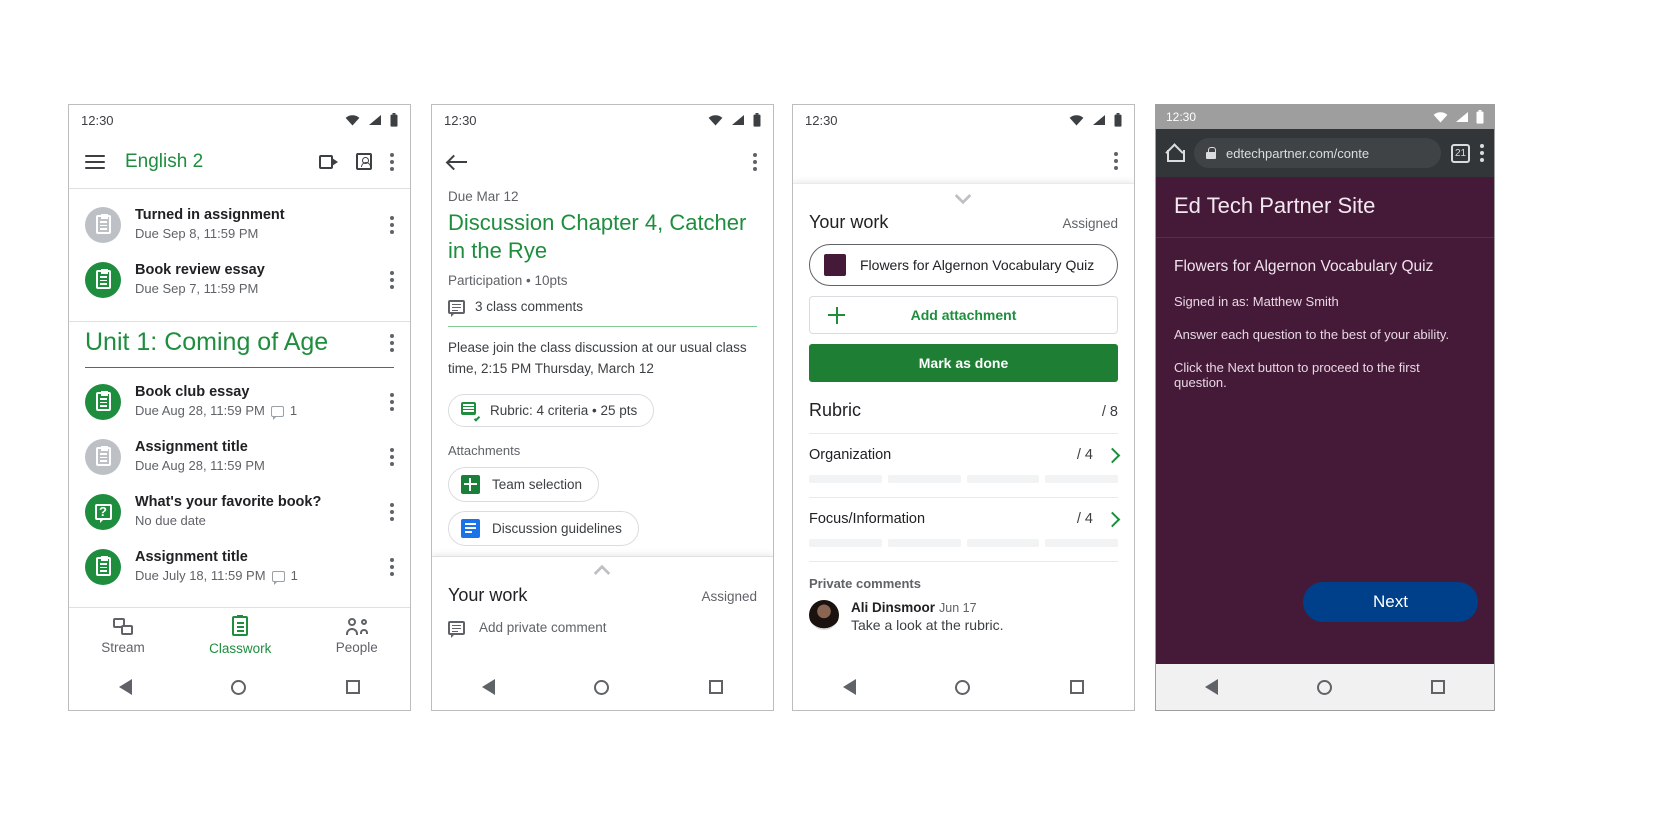 The height and width of the screenshot is (827, 1659). Describe the element at coordinates (240, 635) in the screenshot. I see `tab-classwork: Classwork` at that location.